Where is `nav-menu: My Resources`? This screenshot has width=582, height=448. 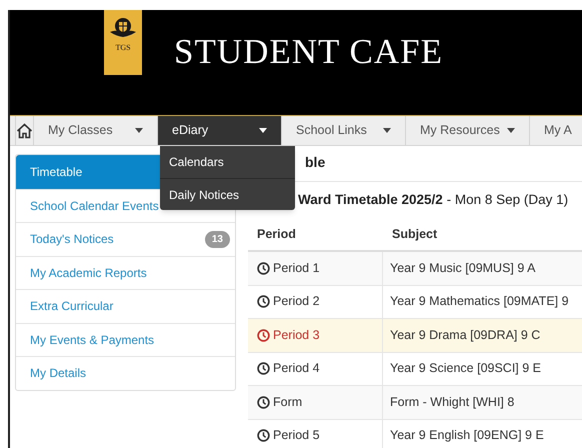
nav-menu: My Resources is located at coordinates (468, 130).